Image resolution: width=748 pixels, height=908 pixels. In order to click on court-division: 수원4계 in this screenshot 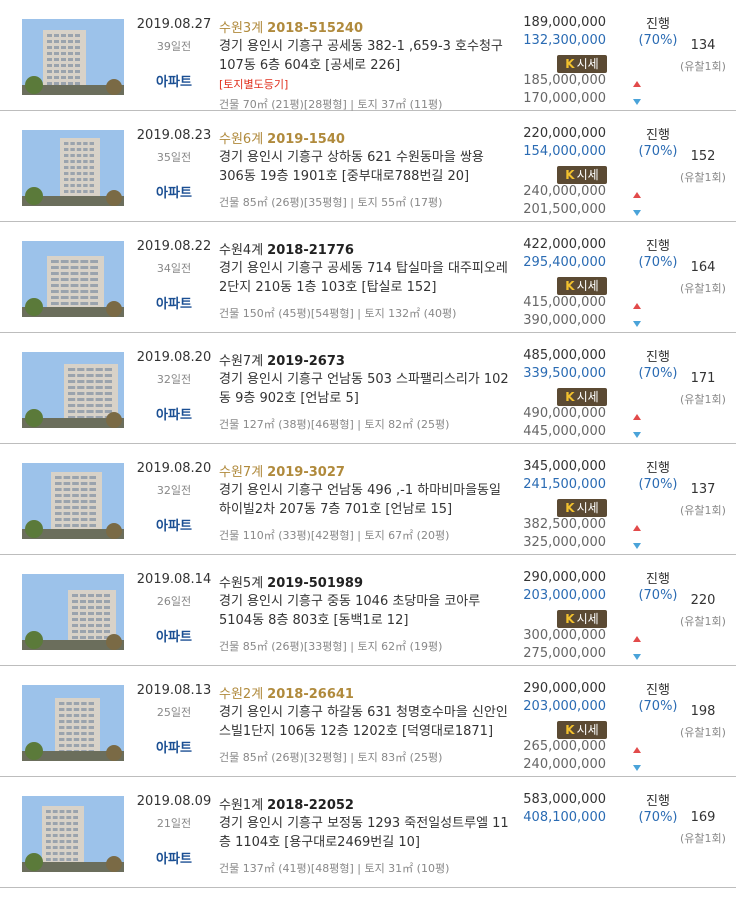, I will do `click(241, 250)`.